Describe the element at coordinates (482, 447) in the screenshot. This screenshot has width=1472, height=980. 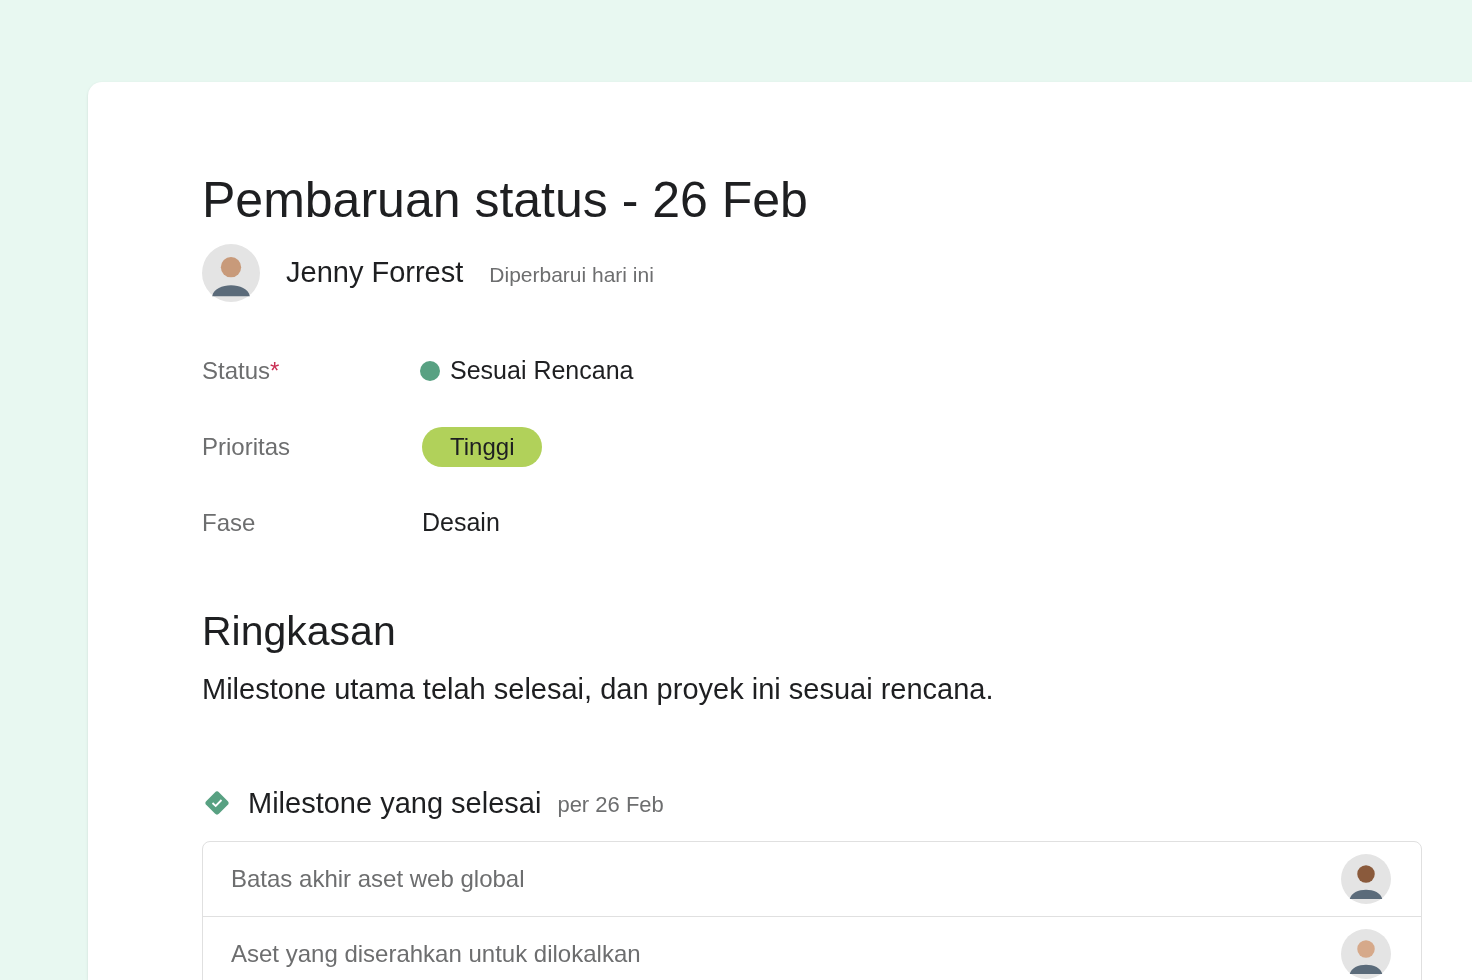
I see `priority-tag: Tinggi` at that location.